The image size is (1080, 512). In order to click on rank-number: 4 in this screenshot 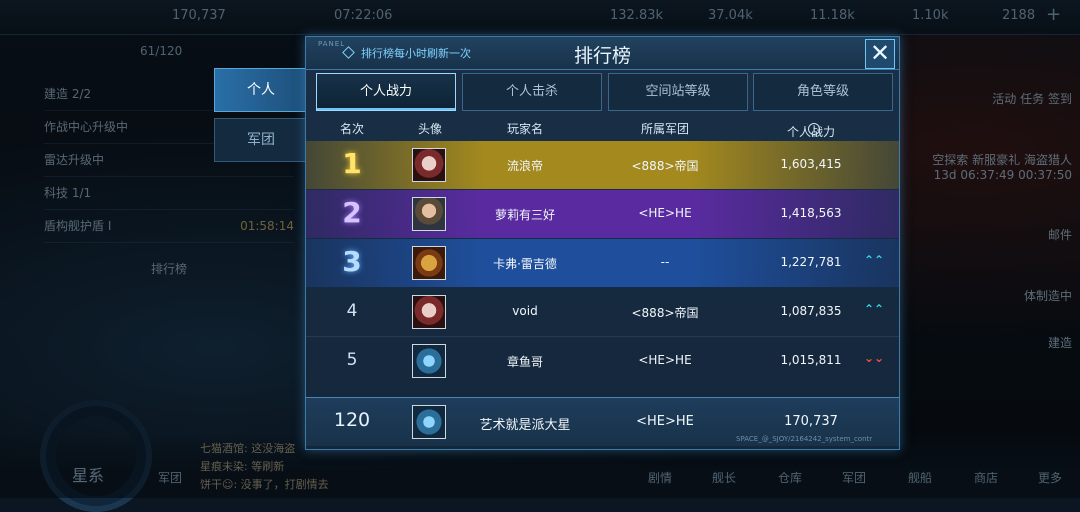, I will do `click(352, 311)`.